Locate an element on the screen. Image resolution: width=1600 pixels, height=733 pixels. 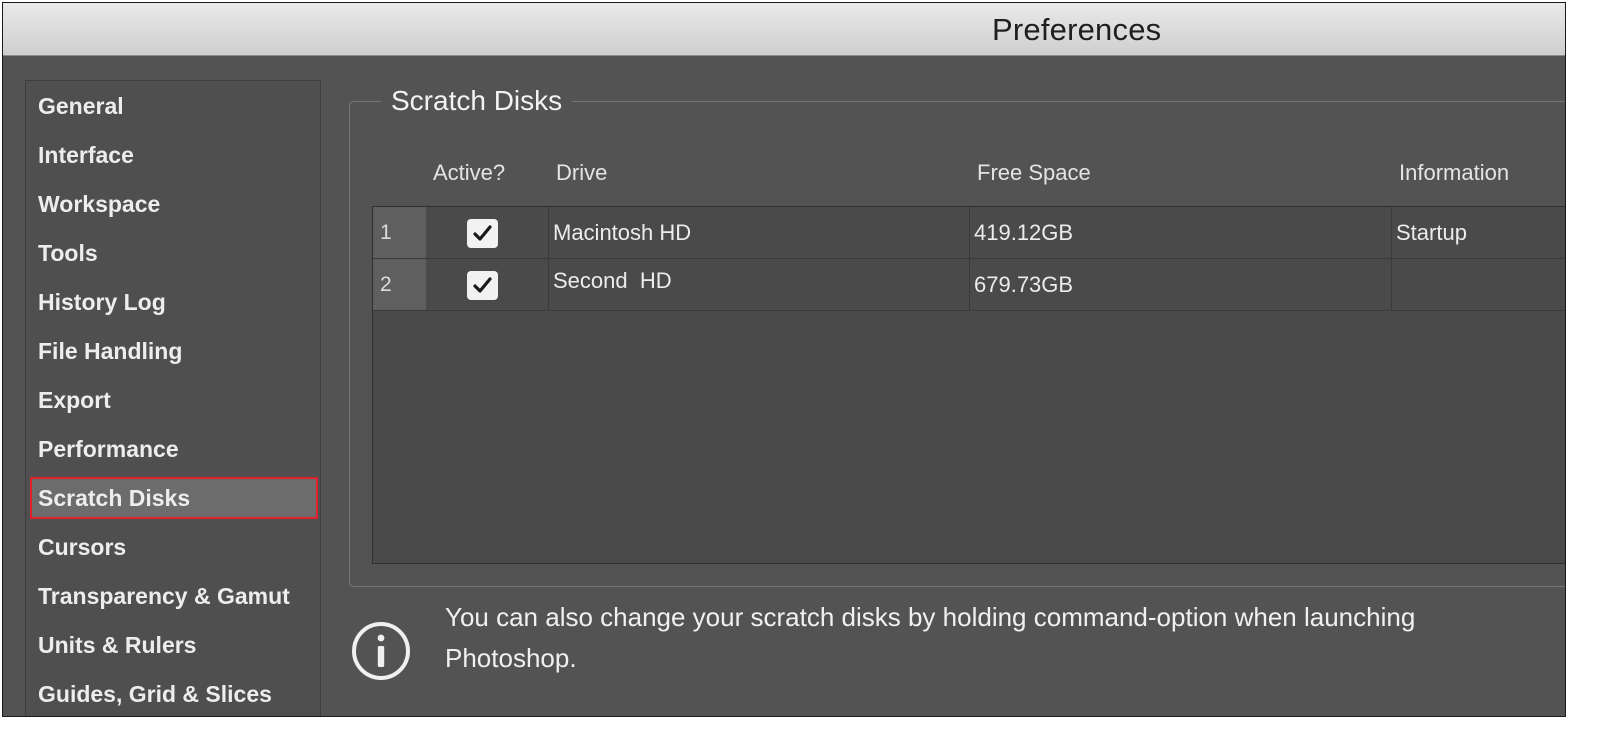
free-space-value: 679.73GB is located at coordinates (1024, 284).